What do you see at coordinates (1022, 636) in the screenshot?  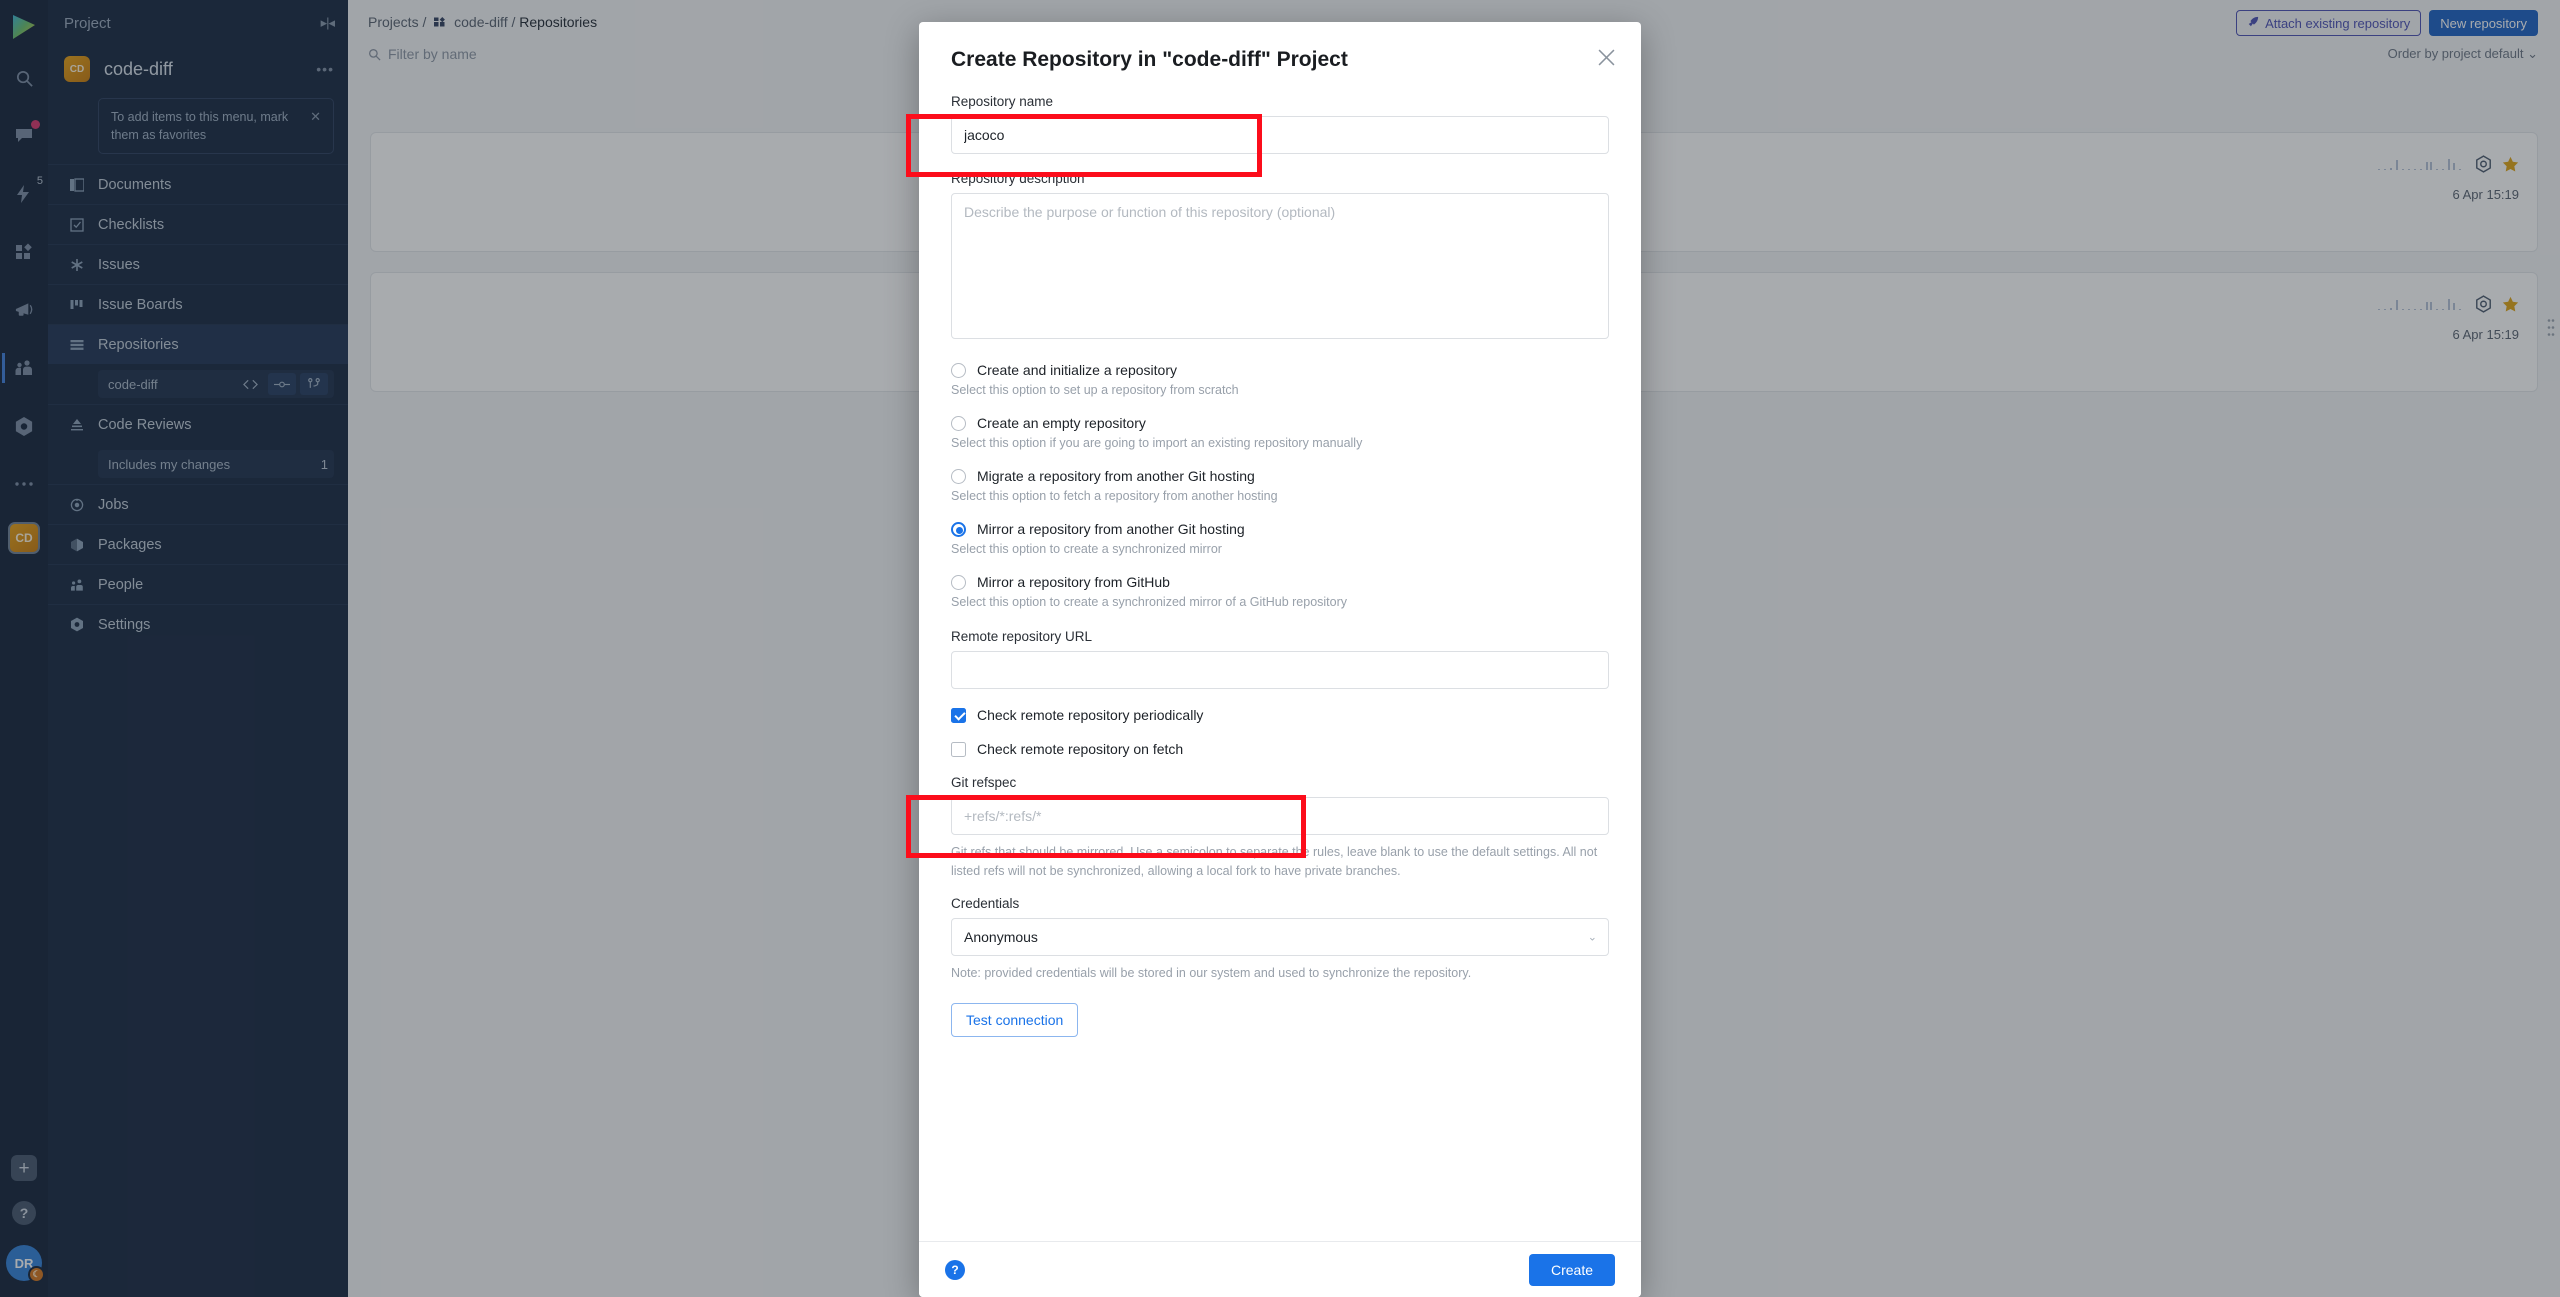 I see `remote-repository-url-label: Remote repository URL` at bounding box center [1022, 636].